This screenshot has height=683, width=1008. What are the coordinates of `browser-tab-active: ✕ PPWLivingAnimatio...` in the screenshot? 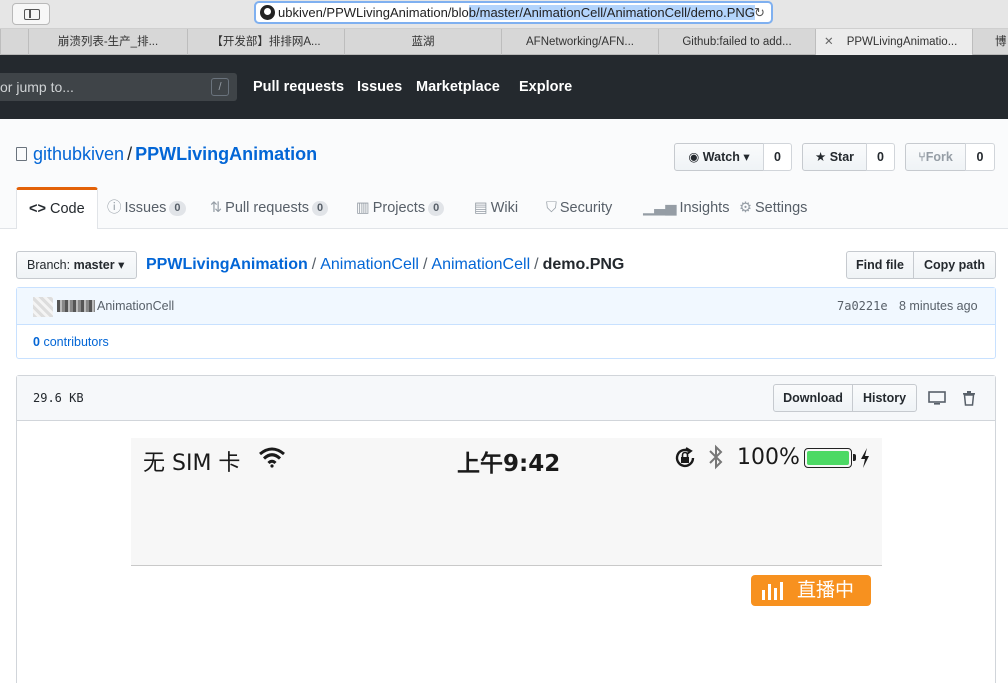 It's located at (893, 42).